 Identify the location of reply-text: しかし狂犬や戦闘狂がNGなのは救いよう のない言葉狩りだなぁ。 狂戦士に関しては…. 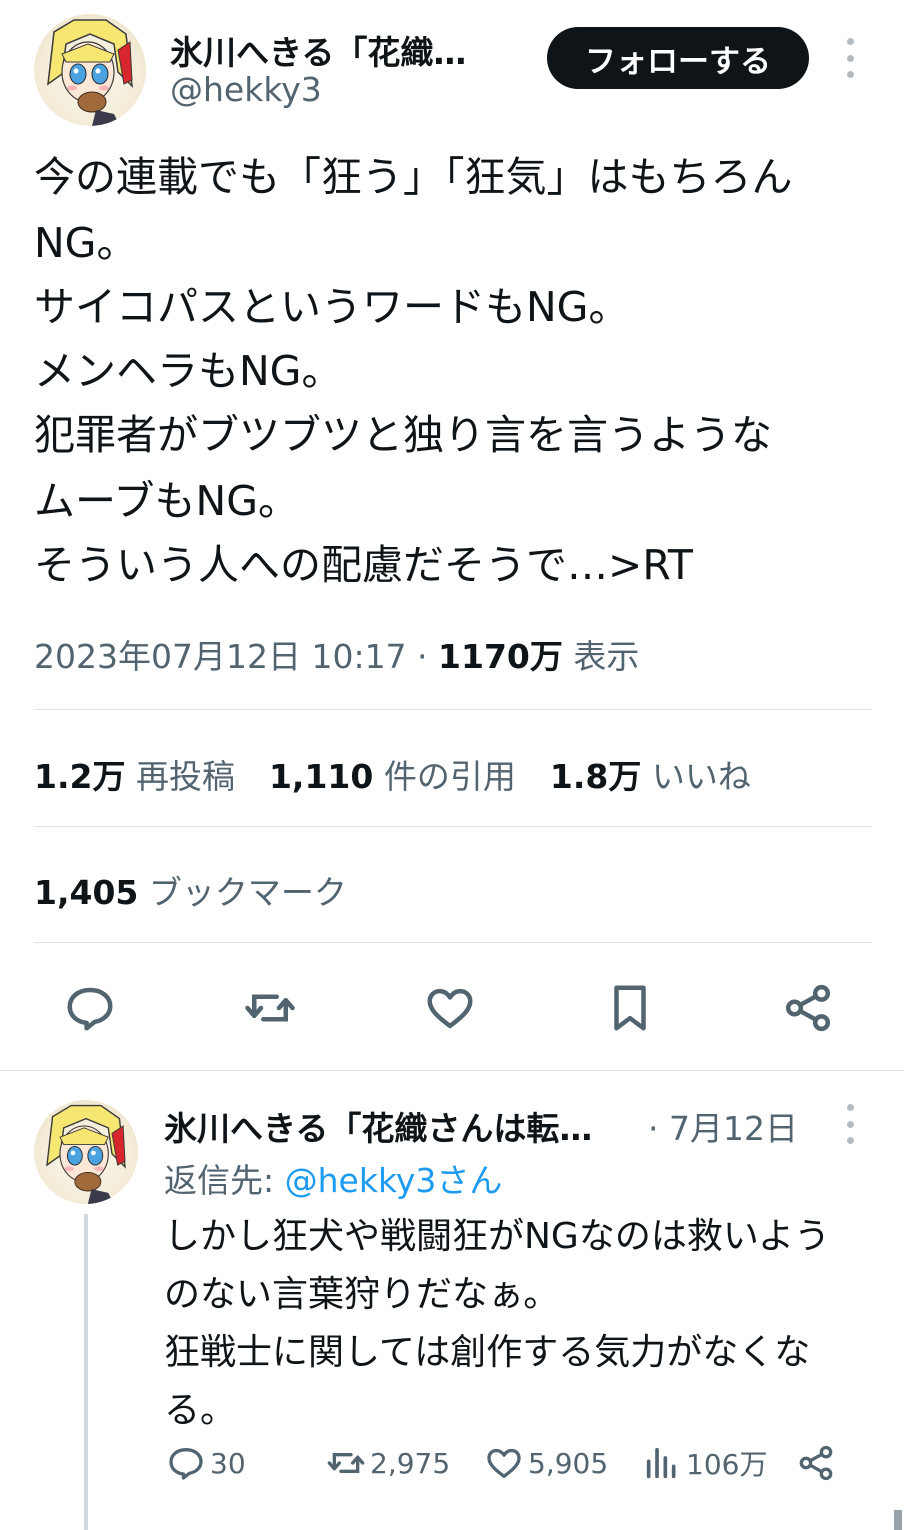
(519, 1324).